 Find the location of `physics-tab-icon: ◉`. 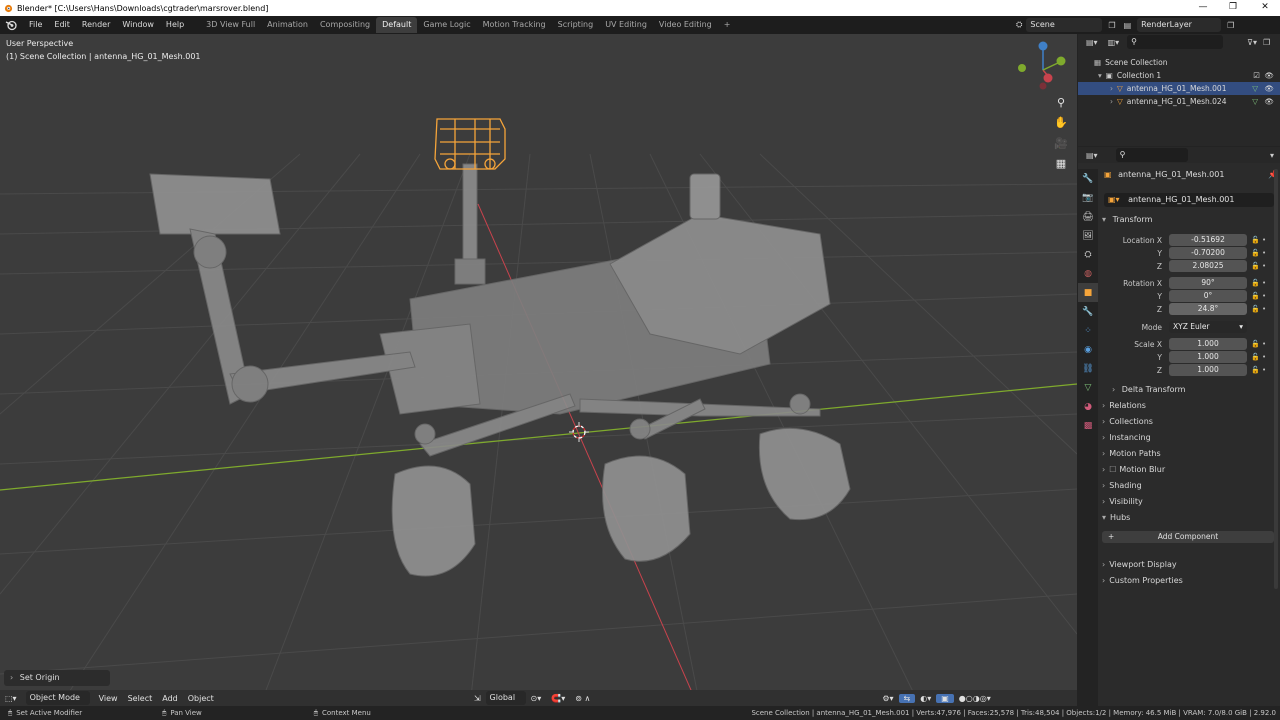

physics-tab-icon: ◉ is located at coordinates (1088, 349).